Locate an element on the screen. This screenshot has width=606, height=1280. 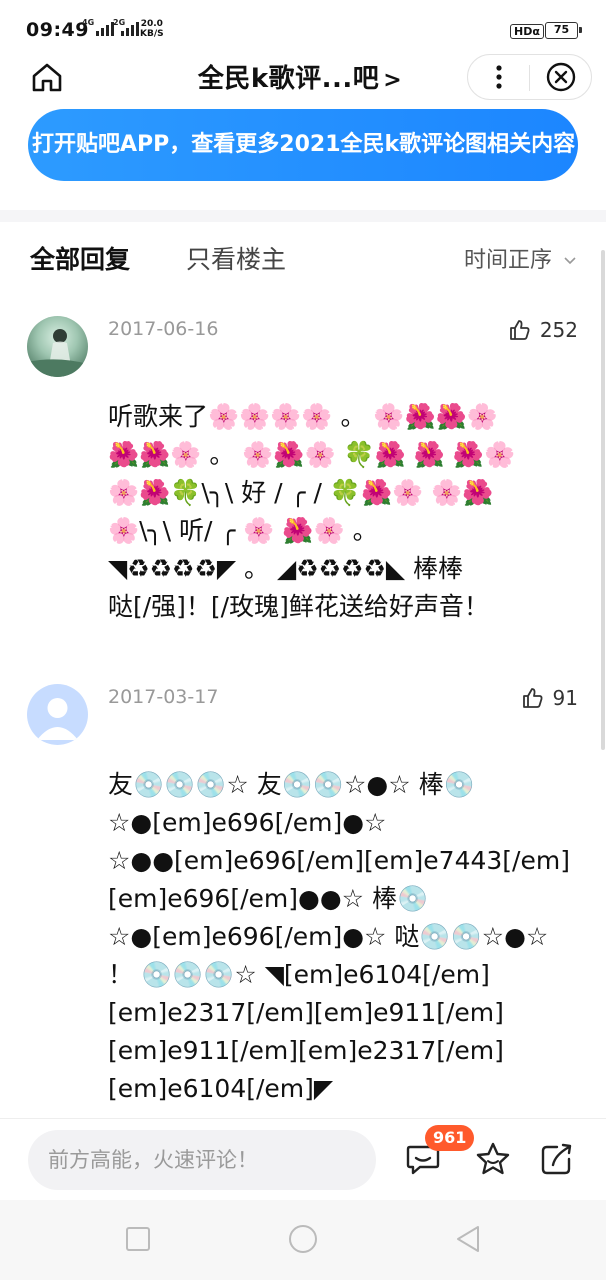
recent-apps-button is located at coordinates (138, 1239).